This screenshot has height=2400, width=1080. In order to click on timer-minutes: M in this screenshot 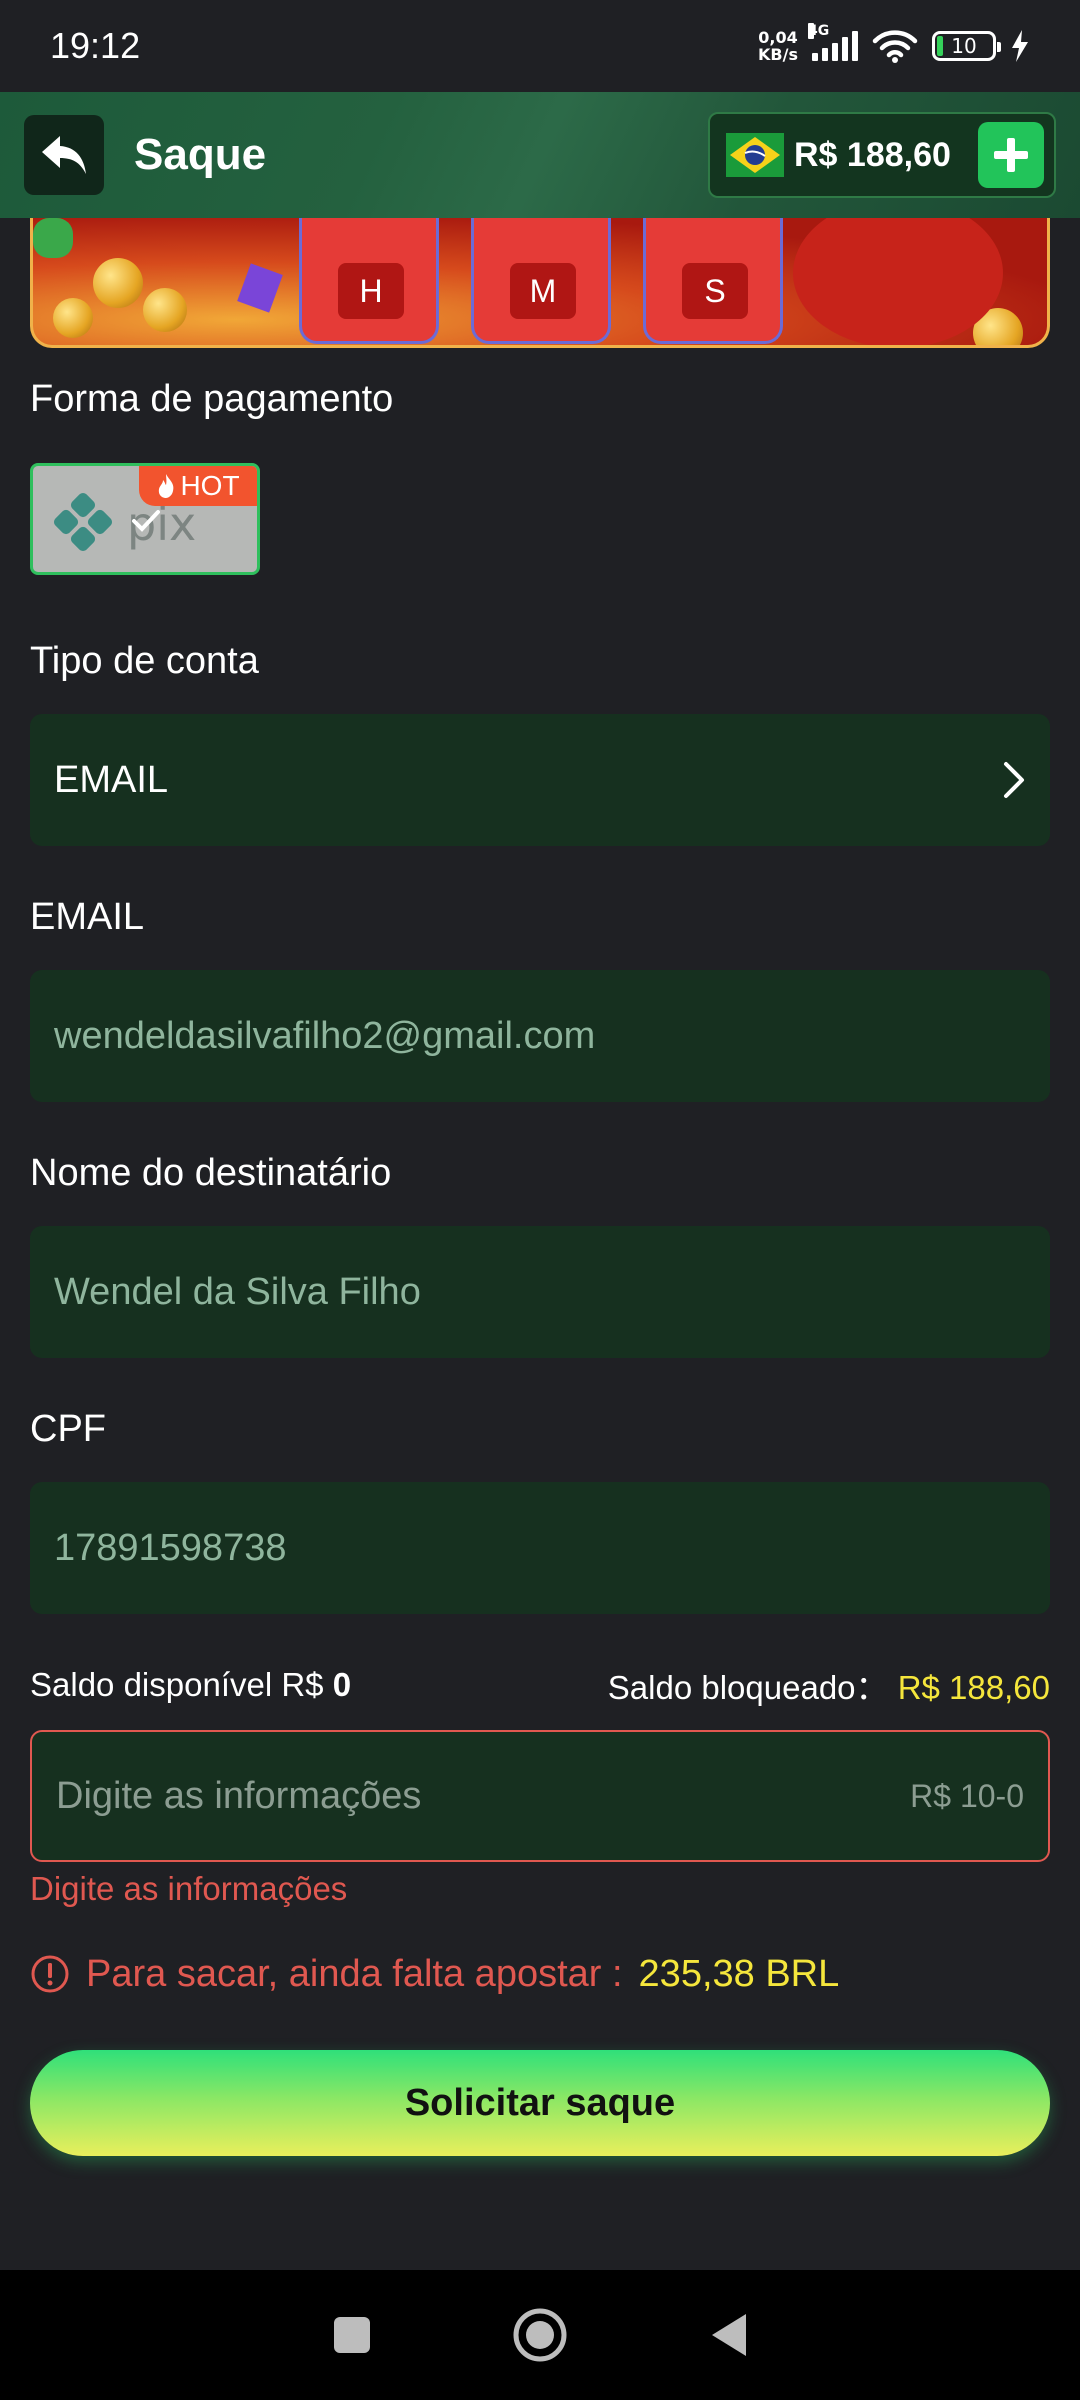, I will do `click(541, 281)`.